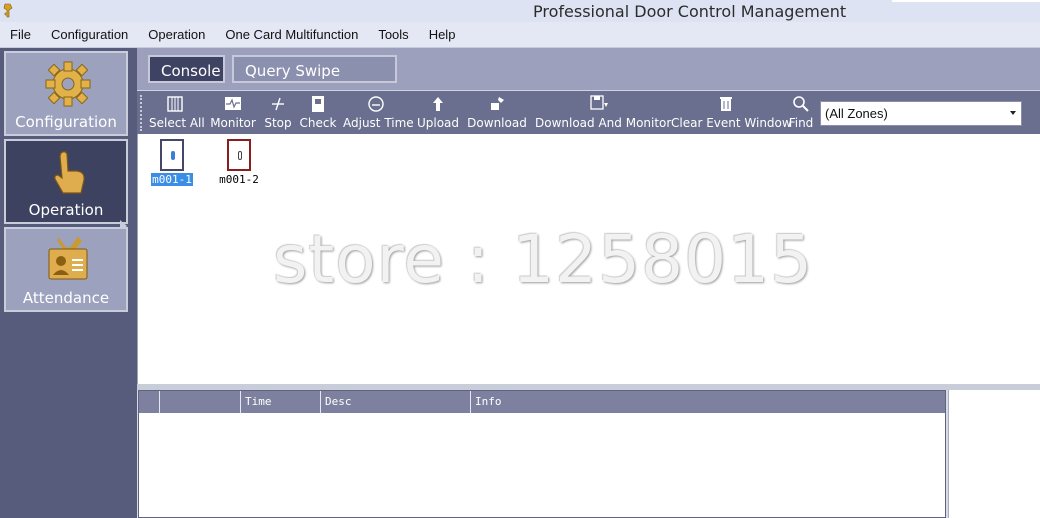 This screenshot has width=1040, height=518. I want to click on clear-event-window-label: Clear Event Window, so click(731, 123).